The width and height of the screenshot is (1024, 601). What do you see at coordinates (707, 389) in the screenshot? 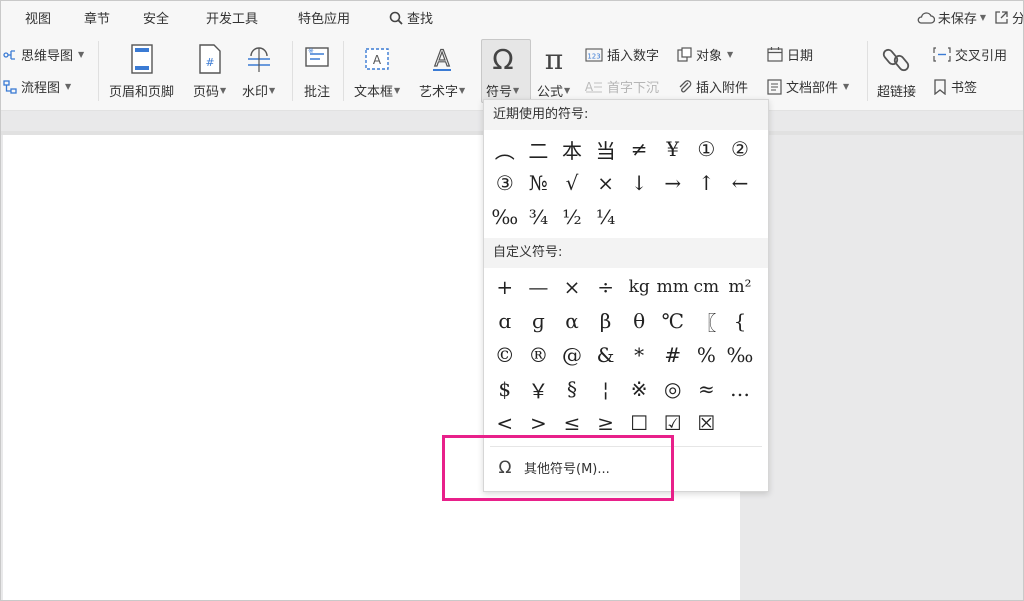
I see `custom-symbol-cell: ≈` at bounding box center [707, 389].